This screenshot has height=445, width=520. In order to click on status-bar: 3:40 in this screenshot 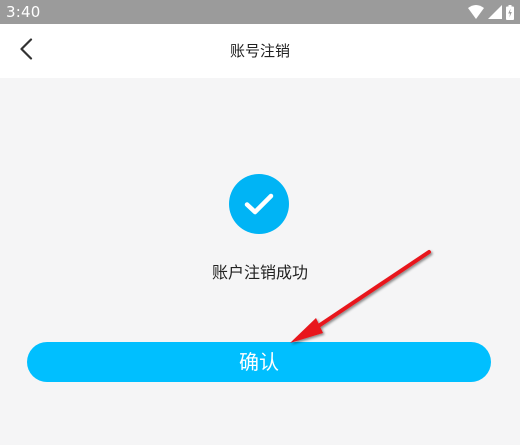, I will do `click(260, 12)`.